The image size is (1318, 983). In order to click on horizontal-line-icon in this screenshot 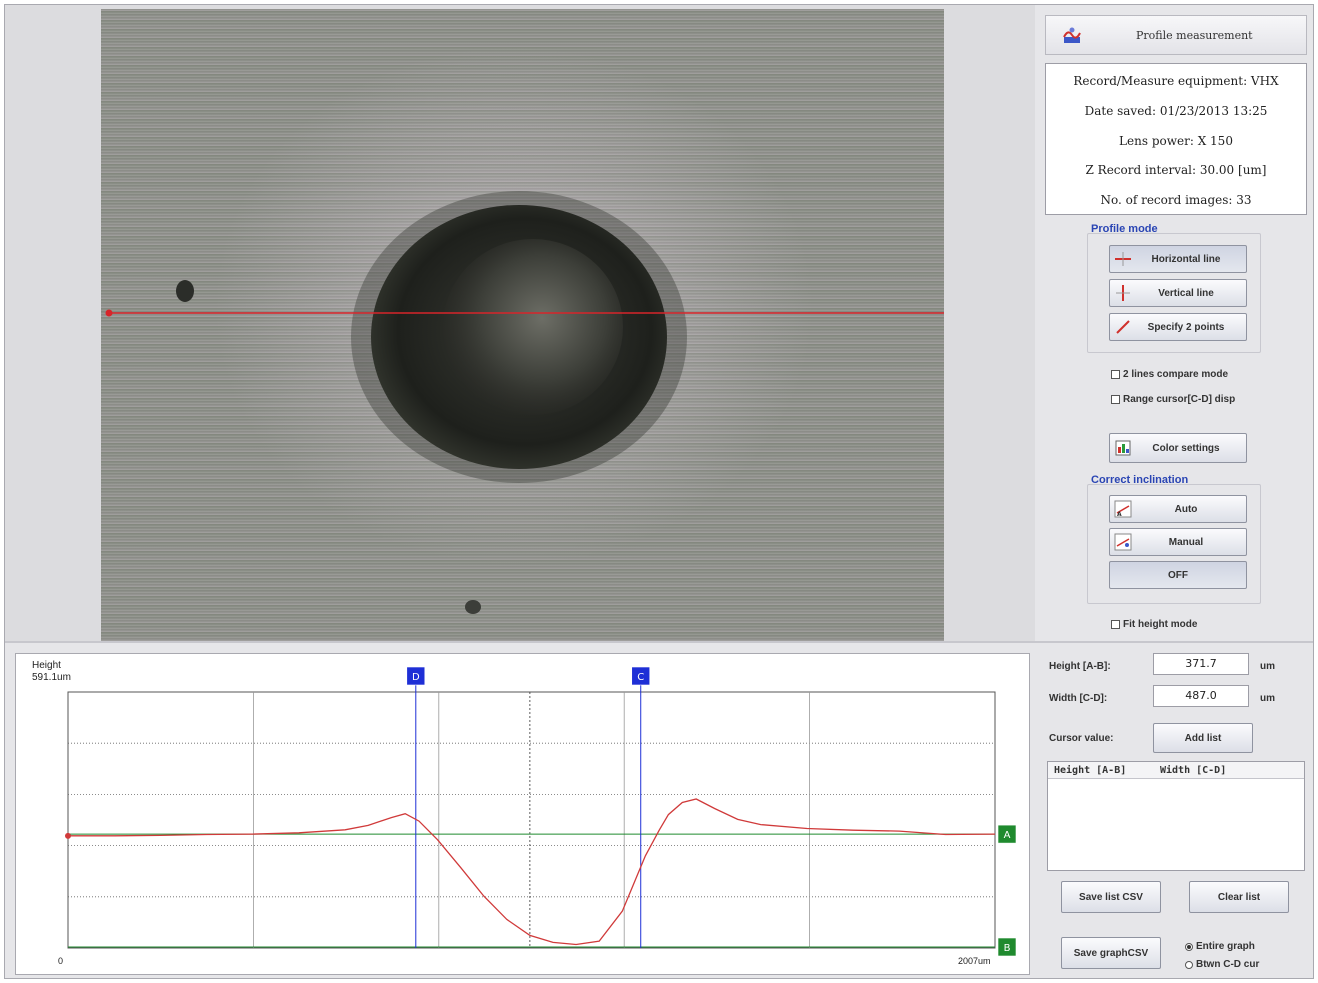, I will do `click(1123, 259)`.